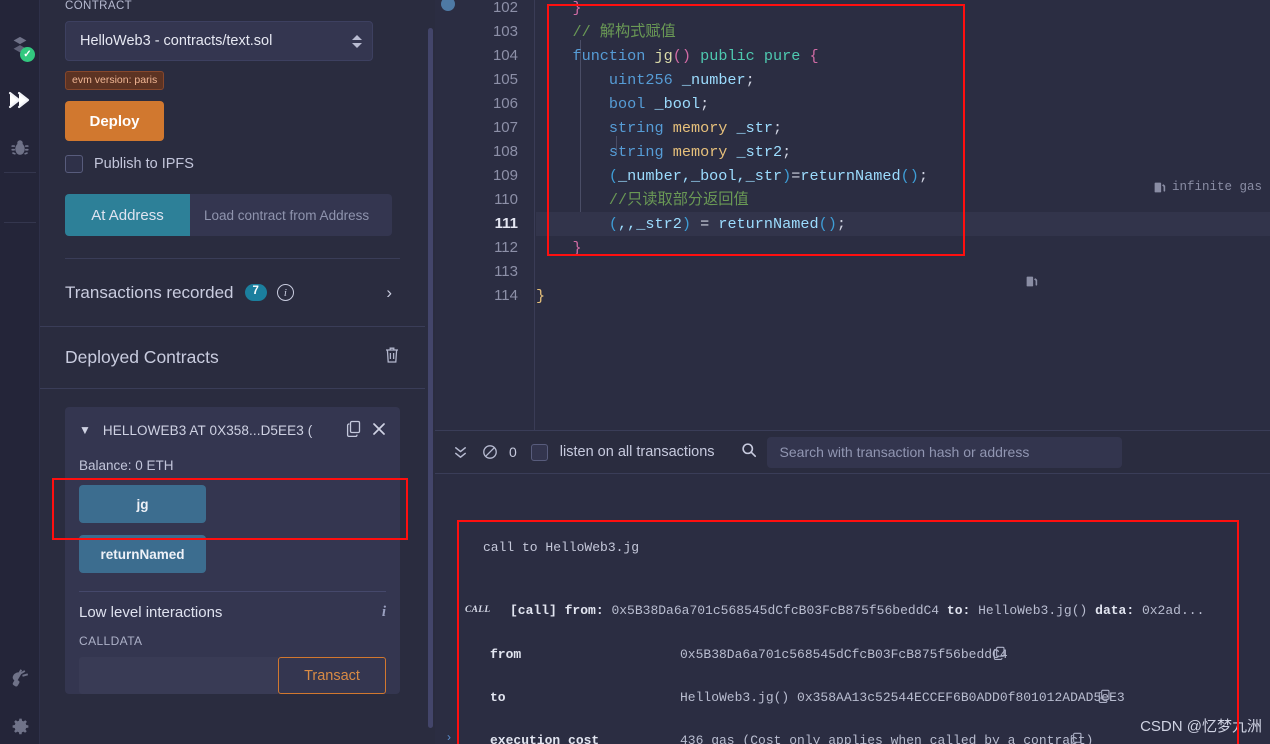 The width and height of the screenshot is (1270, 744). I want to click on line-number: 113, so click(506, 271).